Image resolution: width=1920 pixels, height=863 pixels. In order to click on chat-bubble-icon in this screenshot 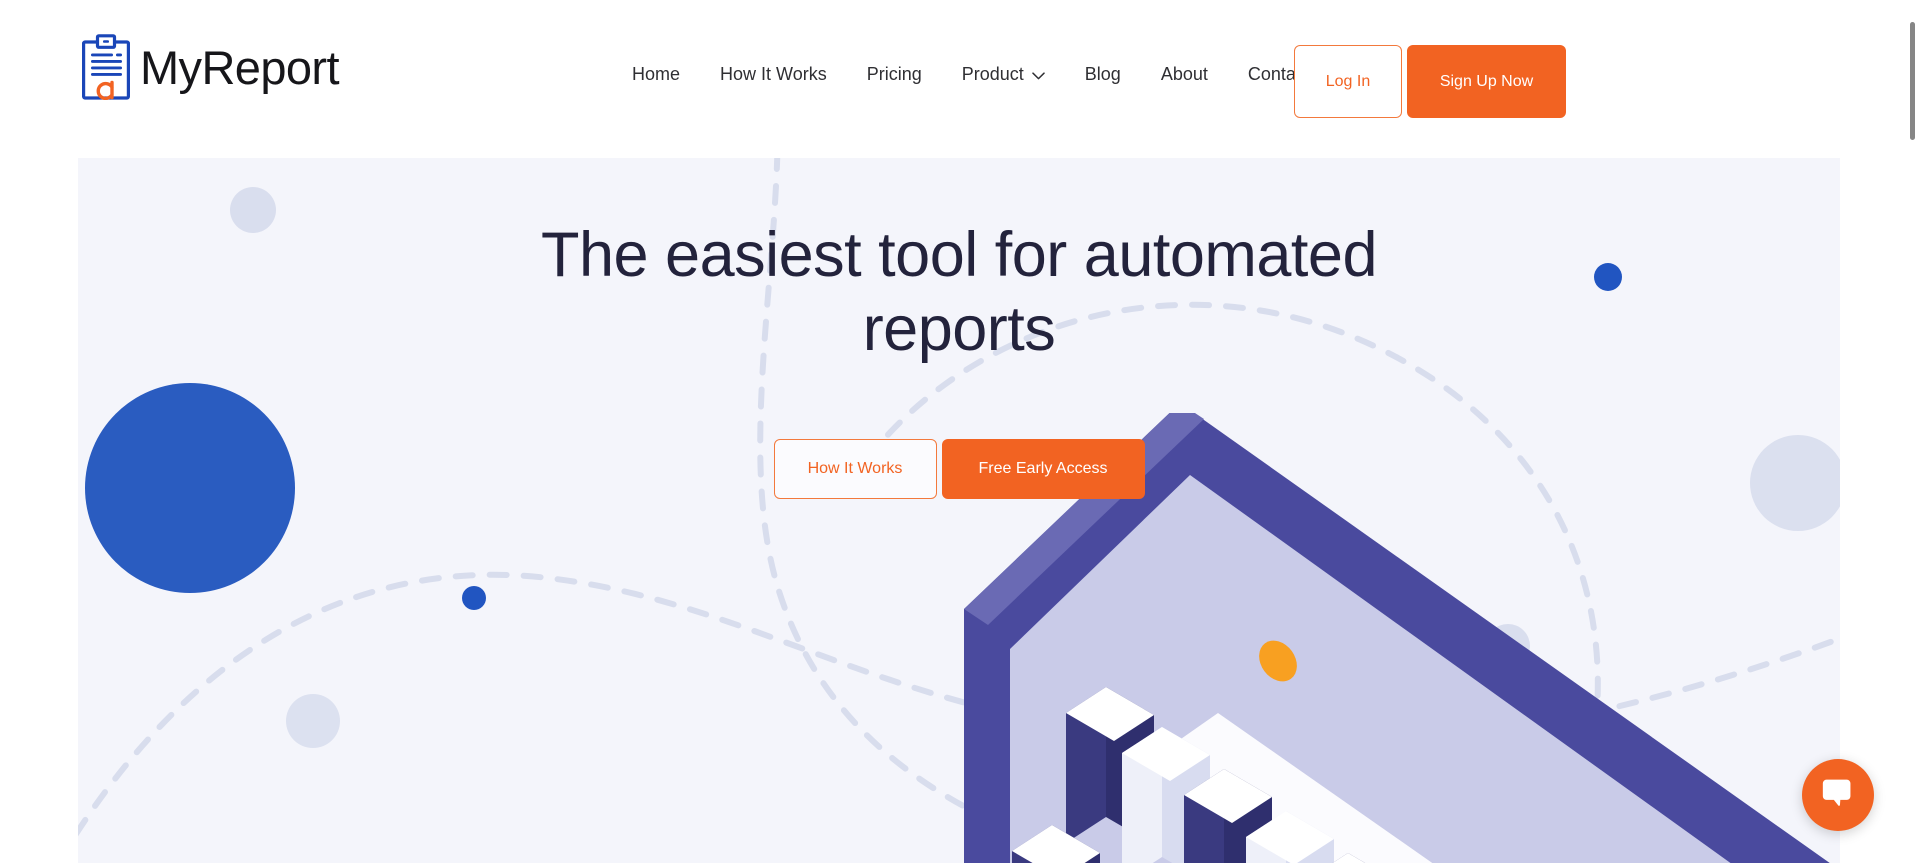, I will do `click(1838, 795)`.